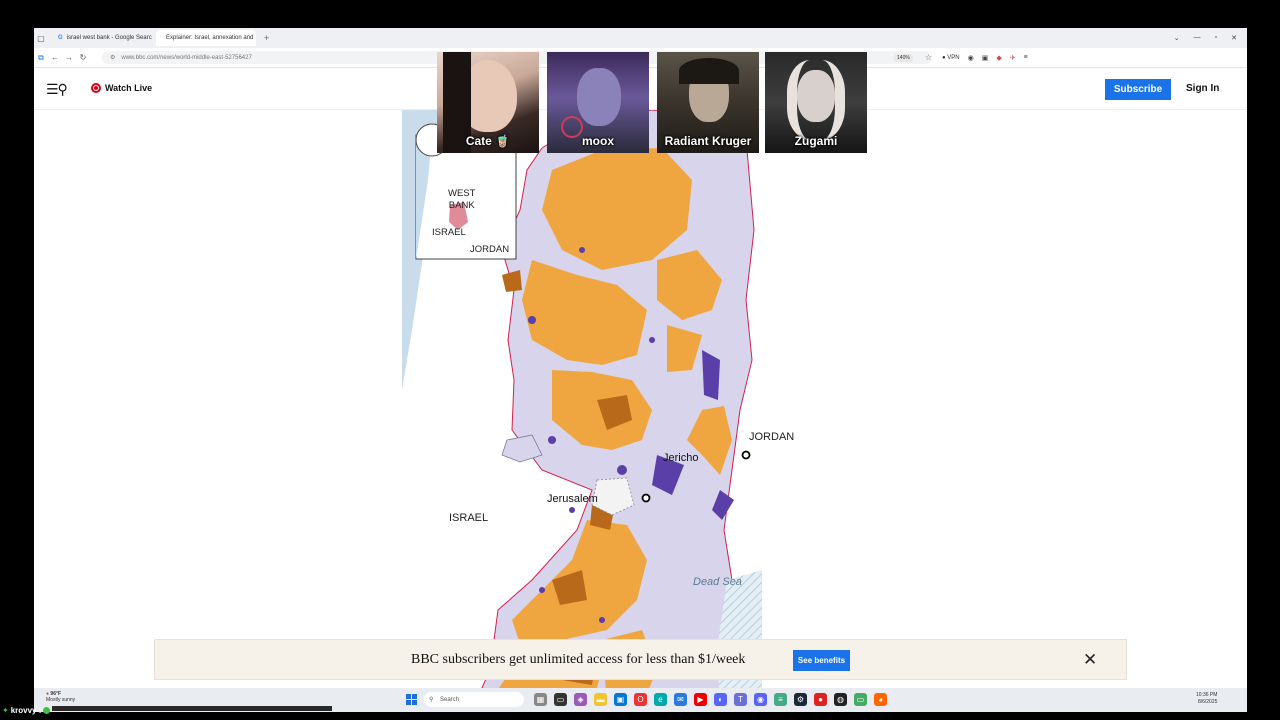 The width and height of the screenshot is (1280, 720). What do you see at coordinates (998, 58) in the screenshot?
I see `shield-icon: ◆` at bounding box center [998, 58].